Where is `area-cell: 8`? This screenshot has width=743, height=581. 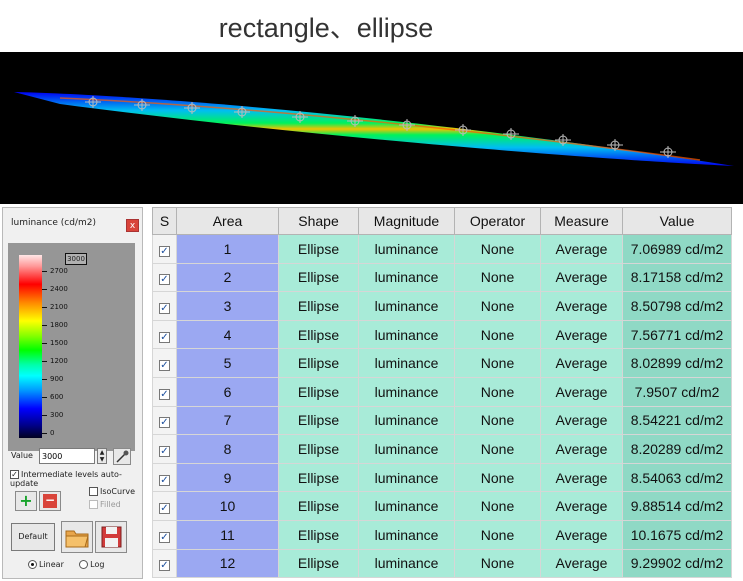
area-cell: 8 is located at coordinates (227, 449).